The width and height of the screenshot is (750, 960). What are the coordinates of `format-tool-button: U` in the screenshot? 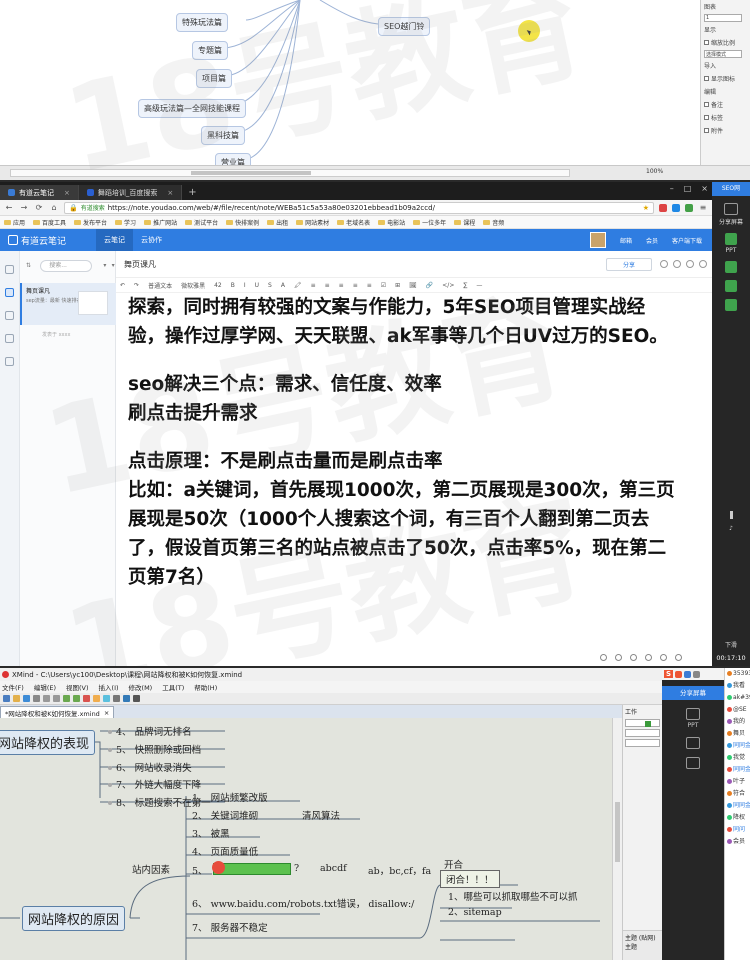 It's located at (257, 285).